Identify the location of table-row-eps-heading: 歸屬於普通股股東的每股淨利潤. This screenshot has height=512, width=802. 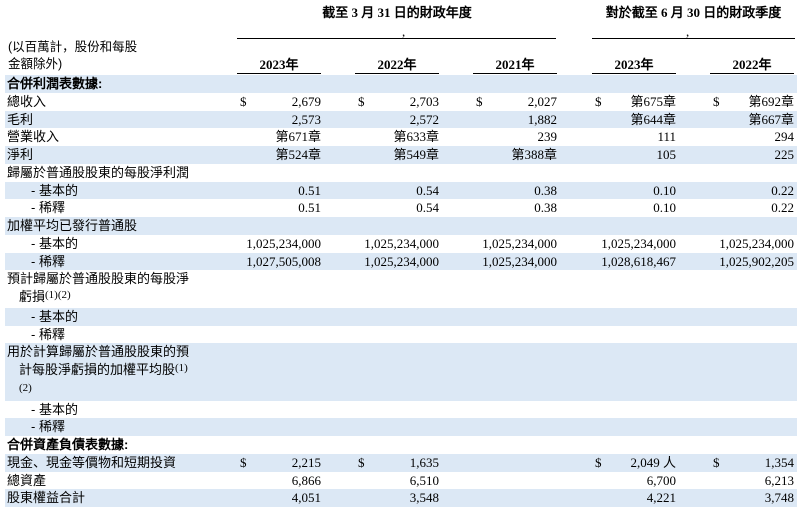
(401, 173).